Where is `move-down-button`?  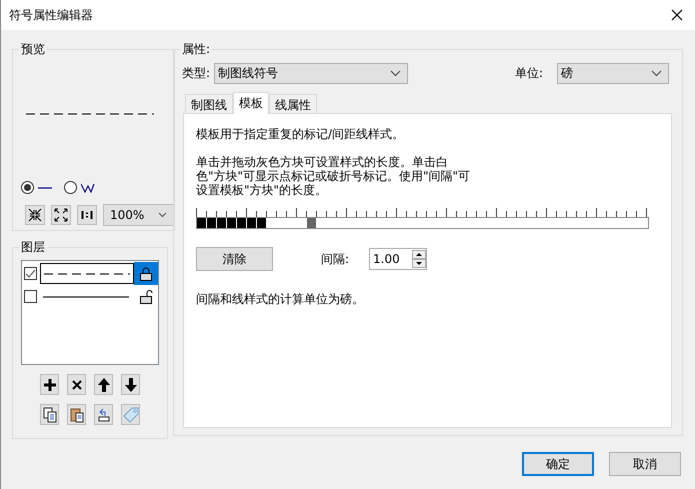
move-down-button is located at coordinates (130, 384).